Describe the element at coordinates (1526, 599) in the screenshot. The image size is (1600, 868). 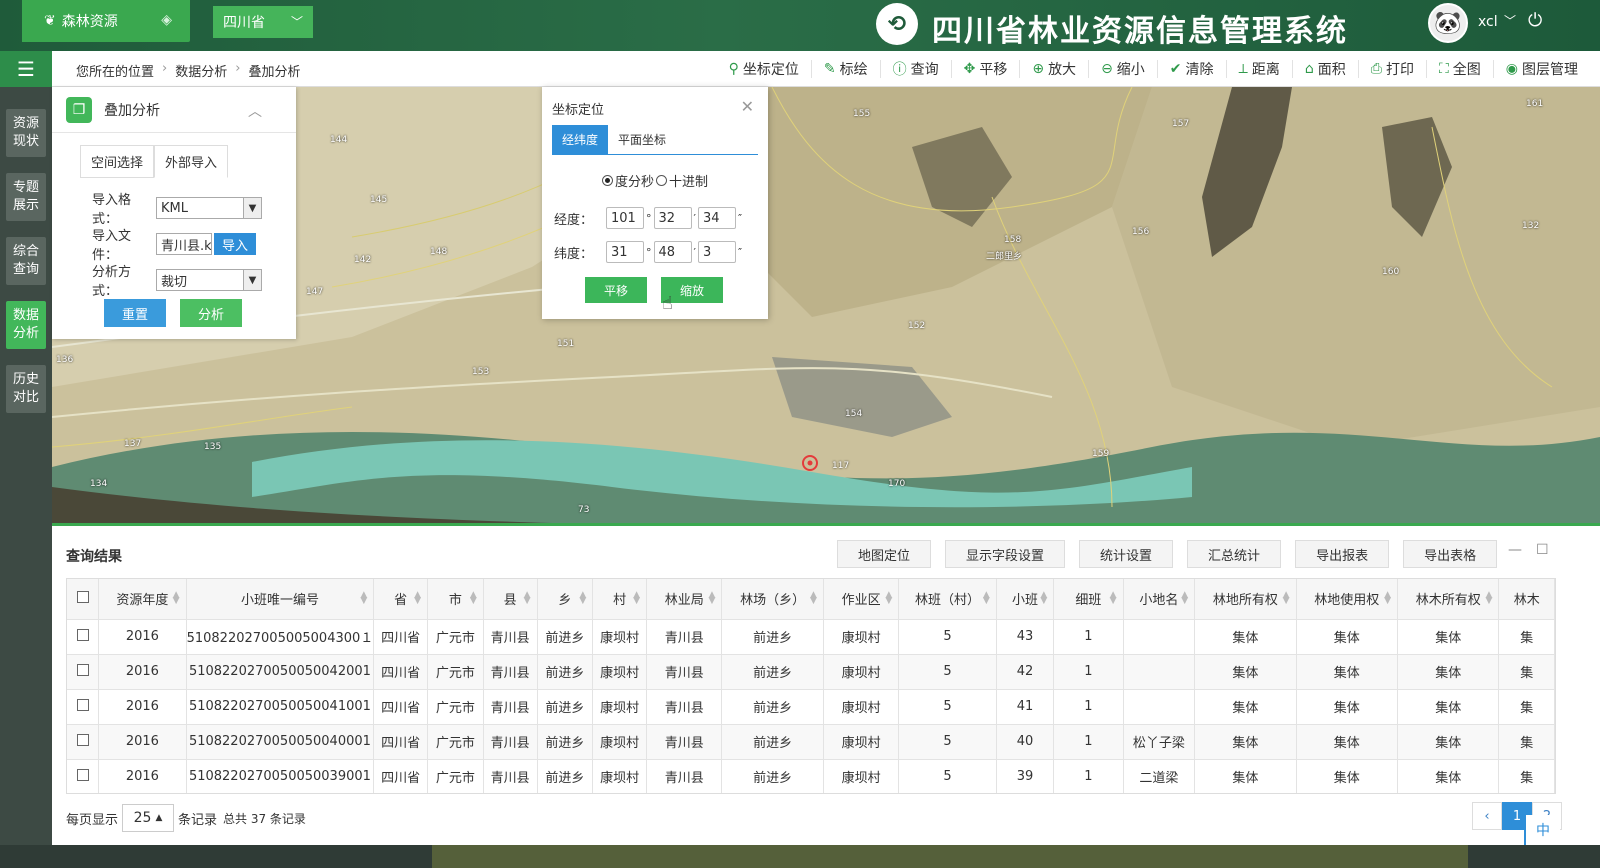
I see `column-header: 林木` at that location.